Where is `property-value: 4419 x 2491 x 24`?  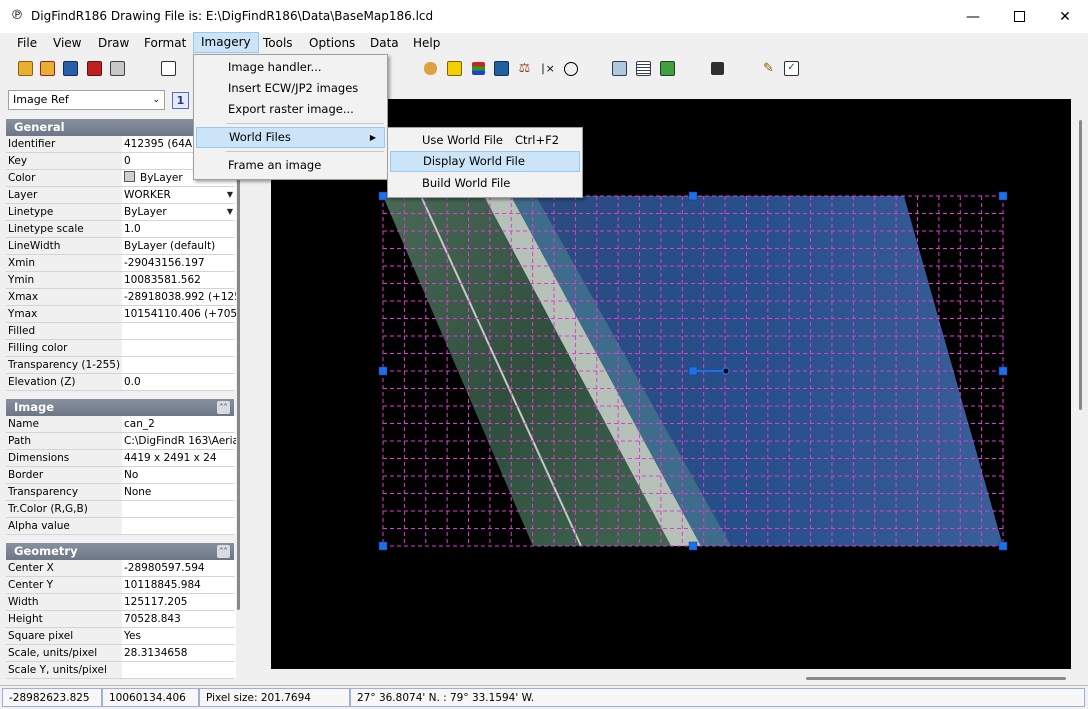 property-value: 4419 x 2491 x 24 is located at coordinates (179, 458).